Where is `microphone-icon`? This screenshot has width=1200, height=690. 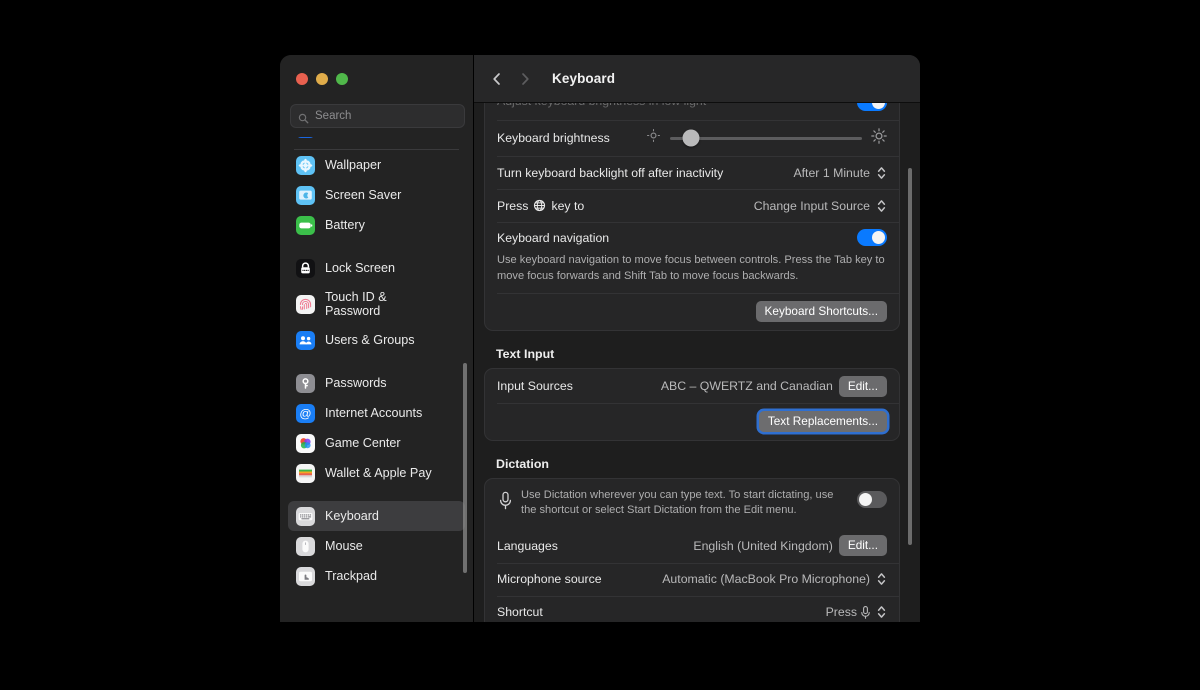
microphone-icon is located at coordinates (506, 503).